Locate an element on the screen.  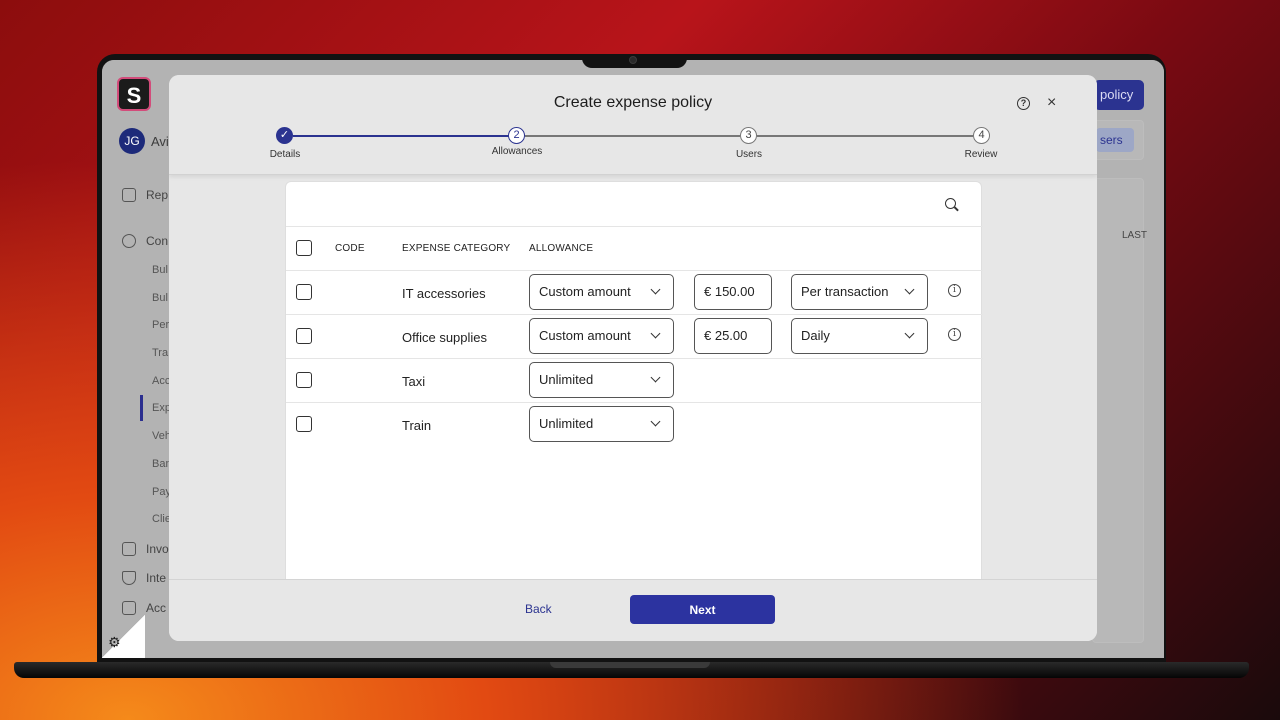
amount-input: € 150.00 is located at coordinates (733, 292).